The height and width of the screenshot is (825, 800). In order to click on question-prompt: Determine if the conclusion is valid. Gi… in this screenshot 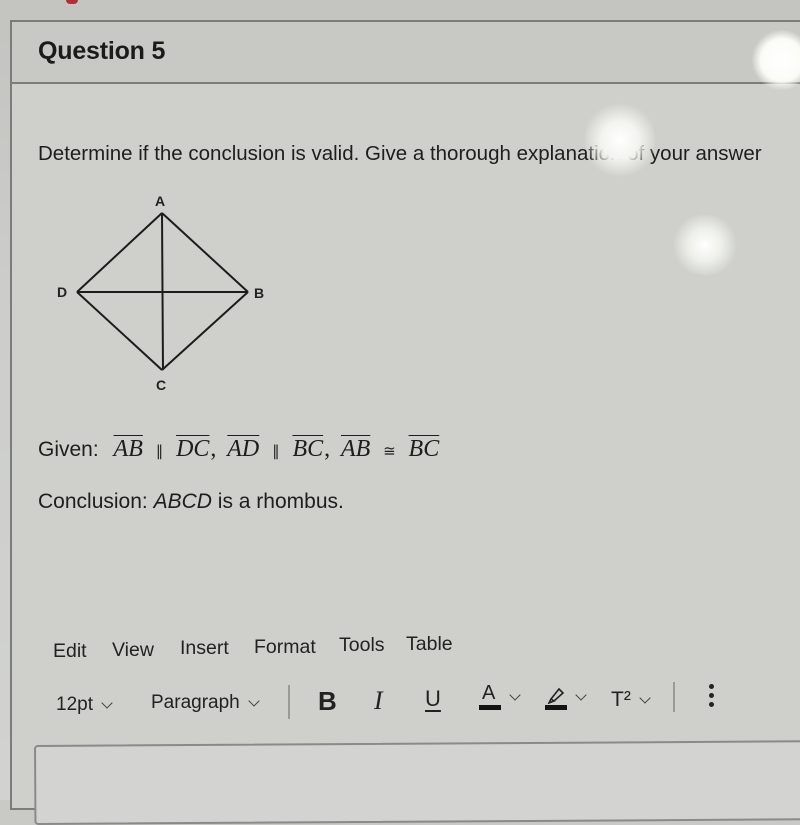, I will do `click(400, 153)`.